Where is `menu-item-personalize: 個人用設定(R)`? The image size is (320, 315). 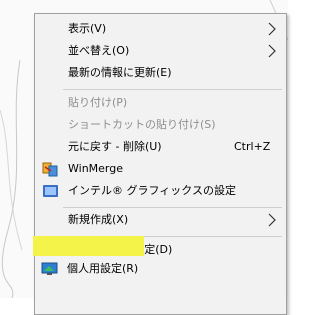
menu-item-personalize: 個人用設定(R) is located at coordinates (159, 269).